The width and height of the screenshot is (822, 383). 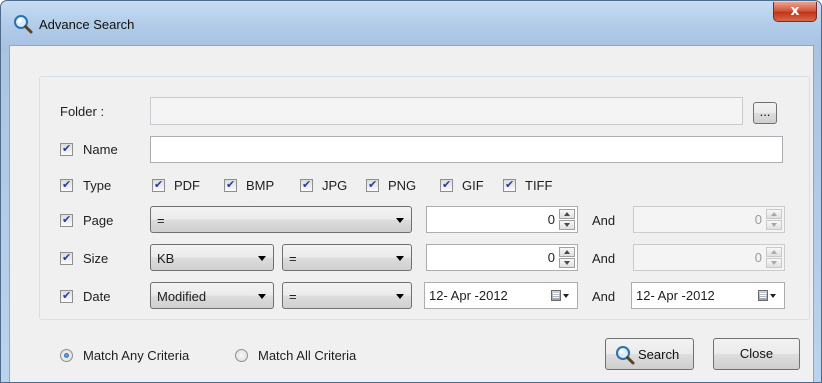 What do you see at coordinates (187, 185) in the screenshot?
I see `type-pdf-label: PDF` at bounding box center [187, 185].